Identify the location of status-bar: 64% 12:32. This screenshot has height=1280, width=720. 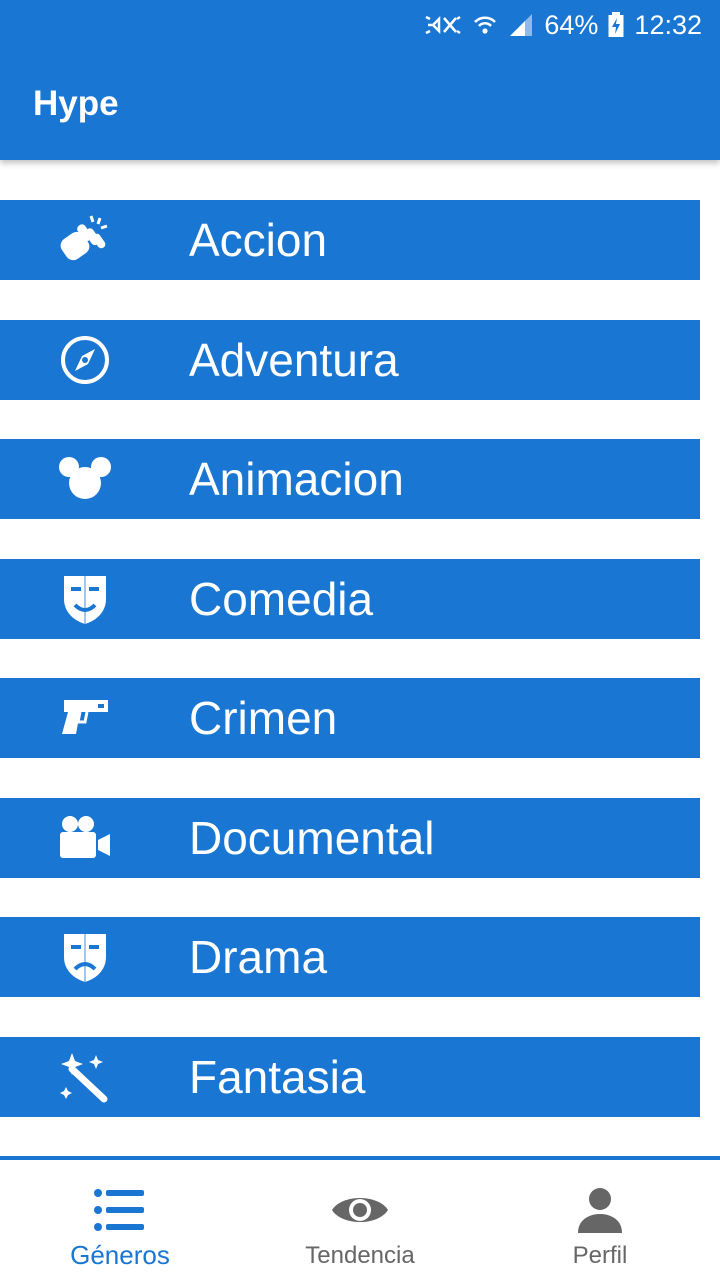
(563, 25).